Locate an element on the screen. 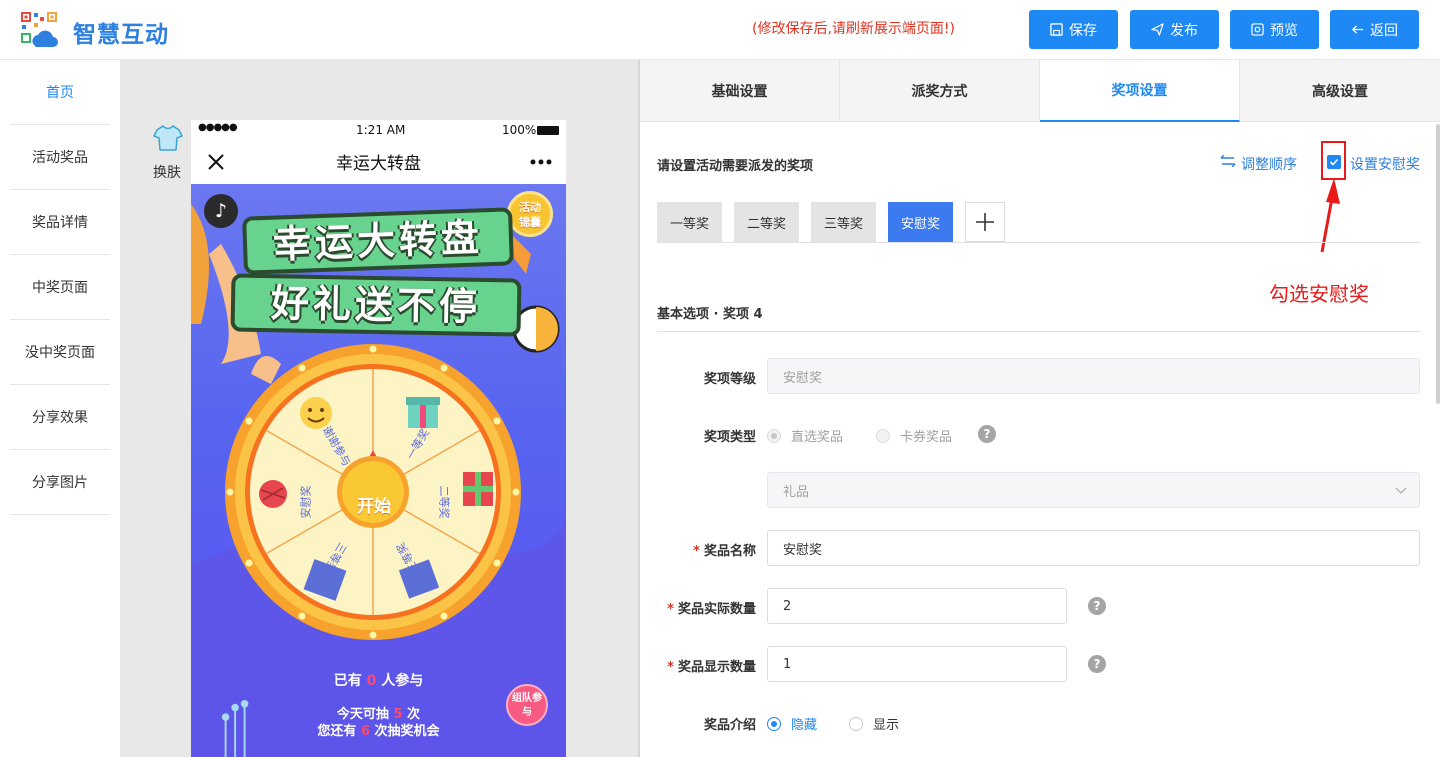 This screenshot has width=1440, height=757. sidebar-item-share-effect: 分享效果 is located at coordinates (60, 417).